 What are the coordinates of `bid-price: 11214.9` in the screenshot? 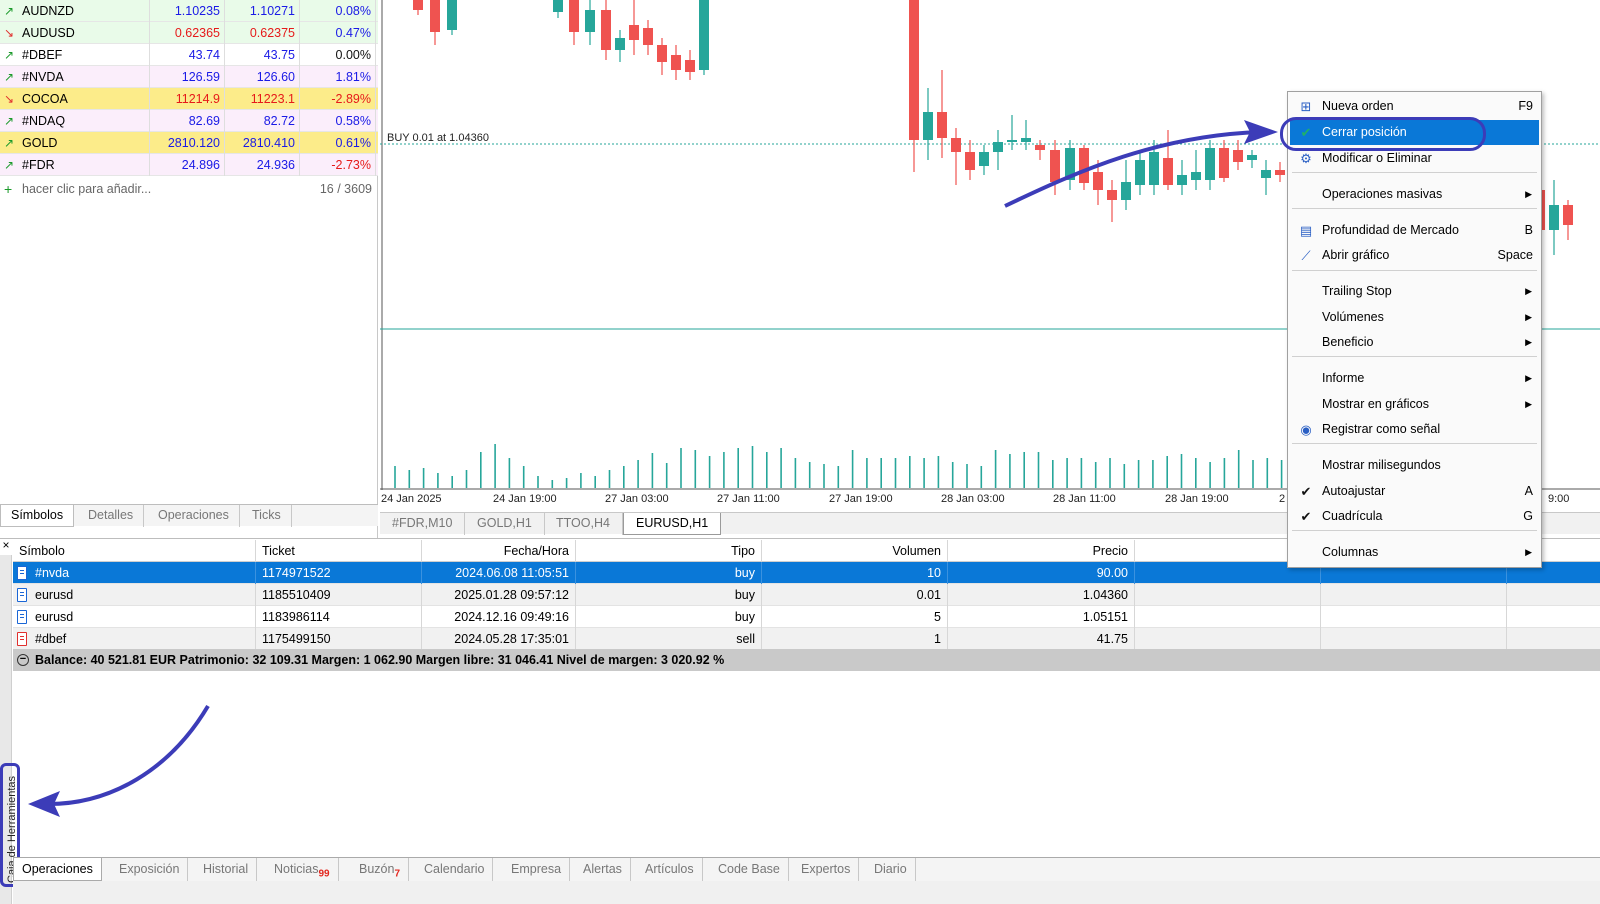 It's located at (187, 99).